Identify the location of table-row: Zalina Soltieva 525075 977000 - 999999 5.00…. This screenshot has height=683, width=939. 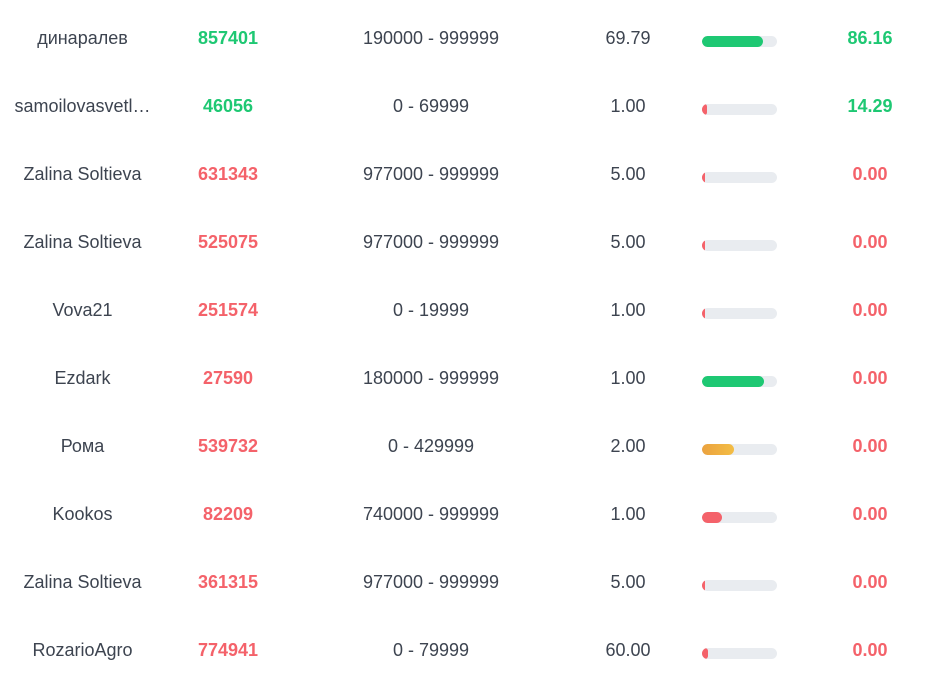
(469, 242).